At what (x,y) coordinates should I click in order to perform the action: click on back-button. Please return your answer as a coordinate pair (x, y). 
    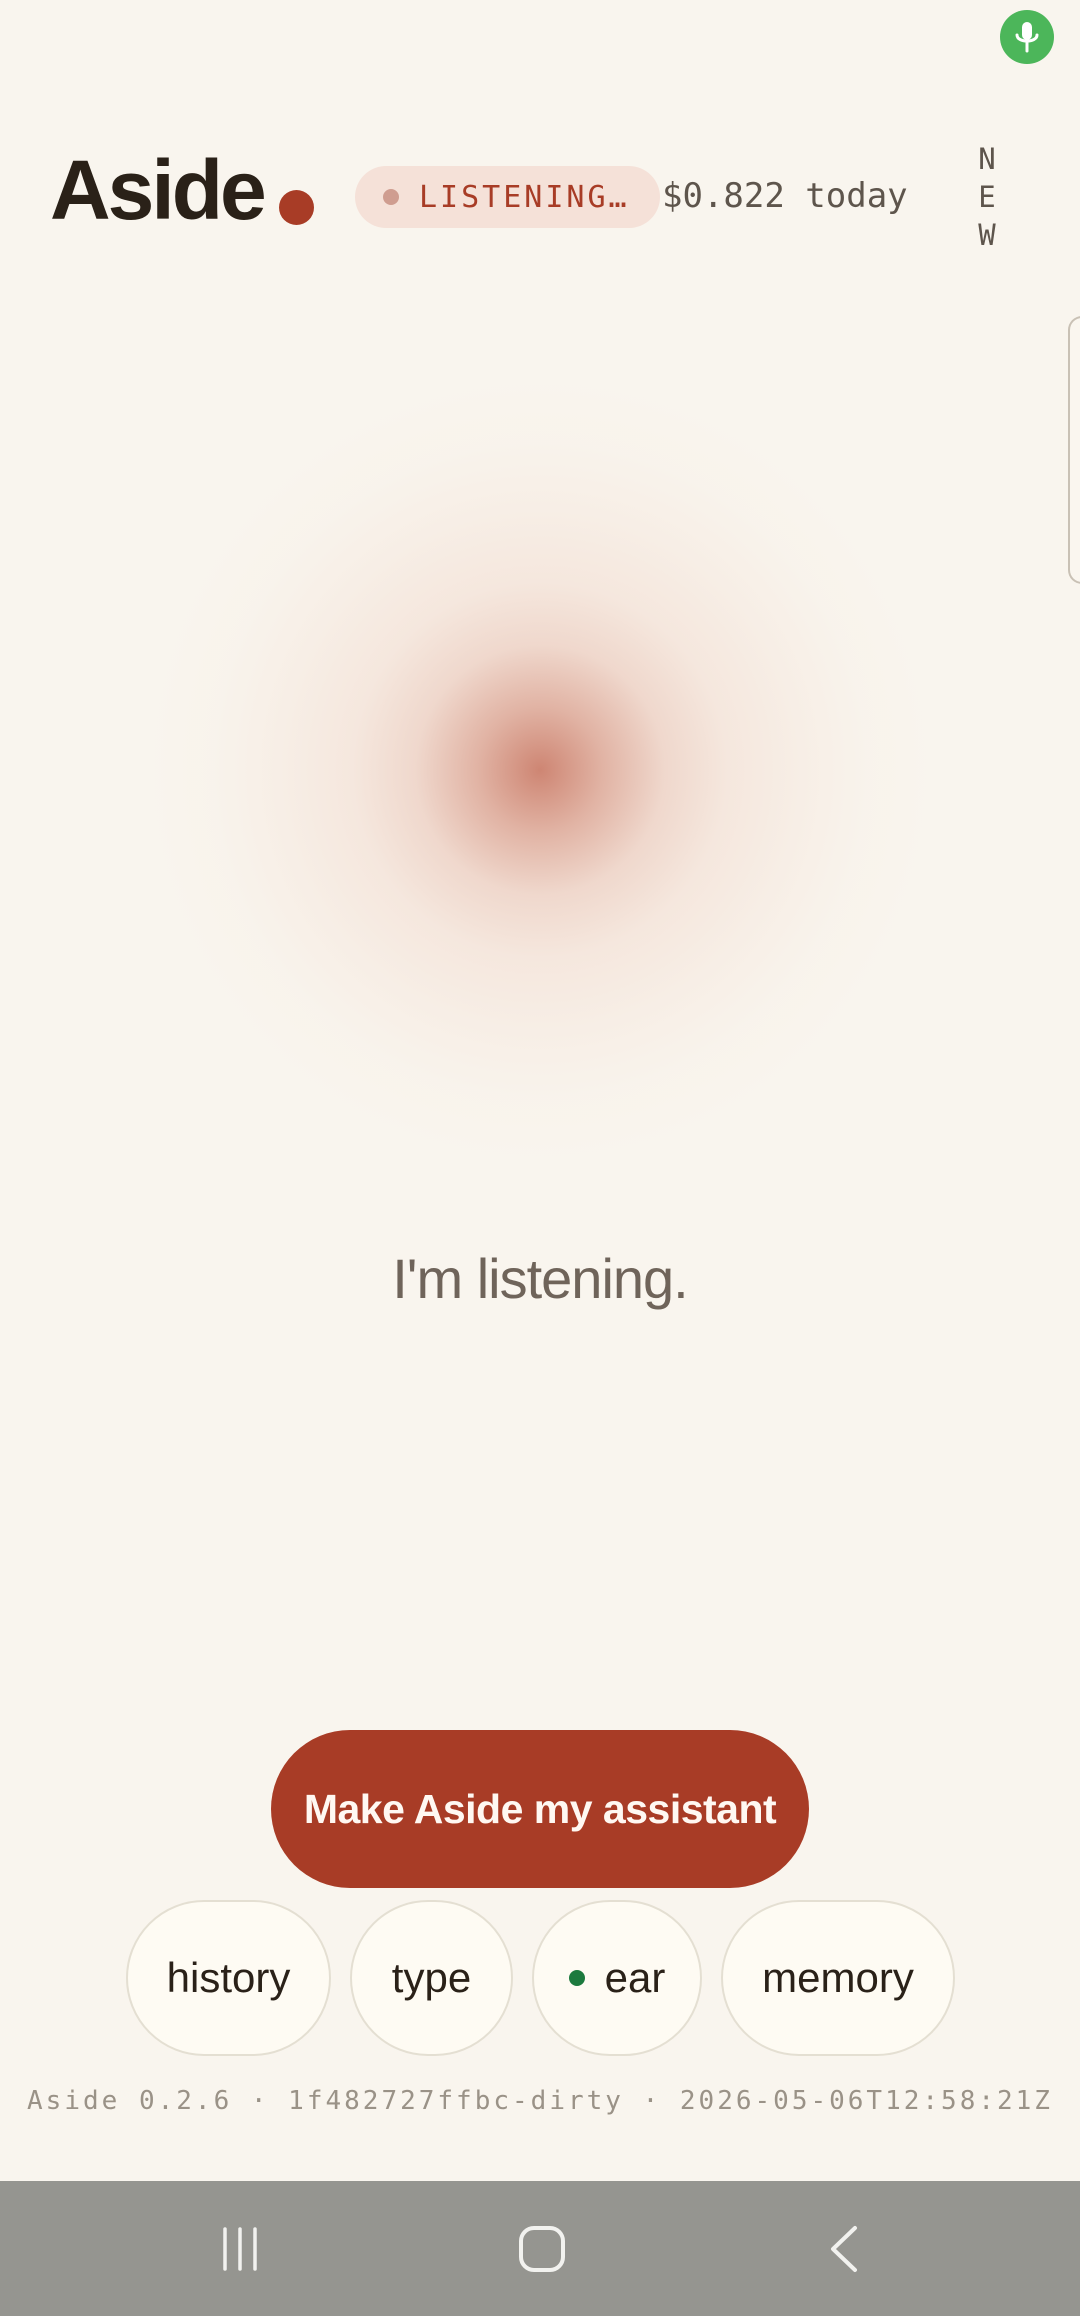
    Looking at the image, I should click on (845, 2248).